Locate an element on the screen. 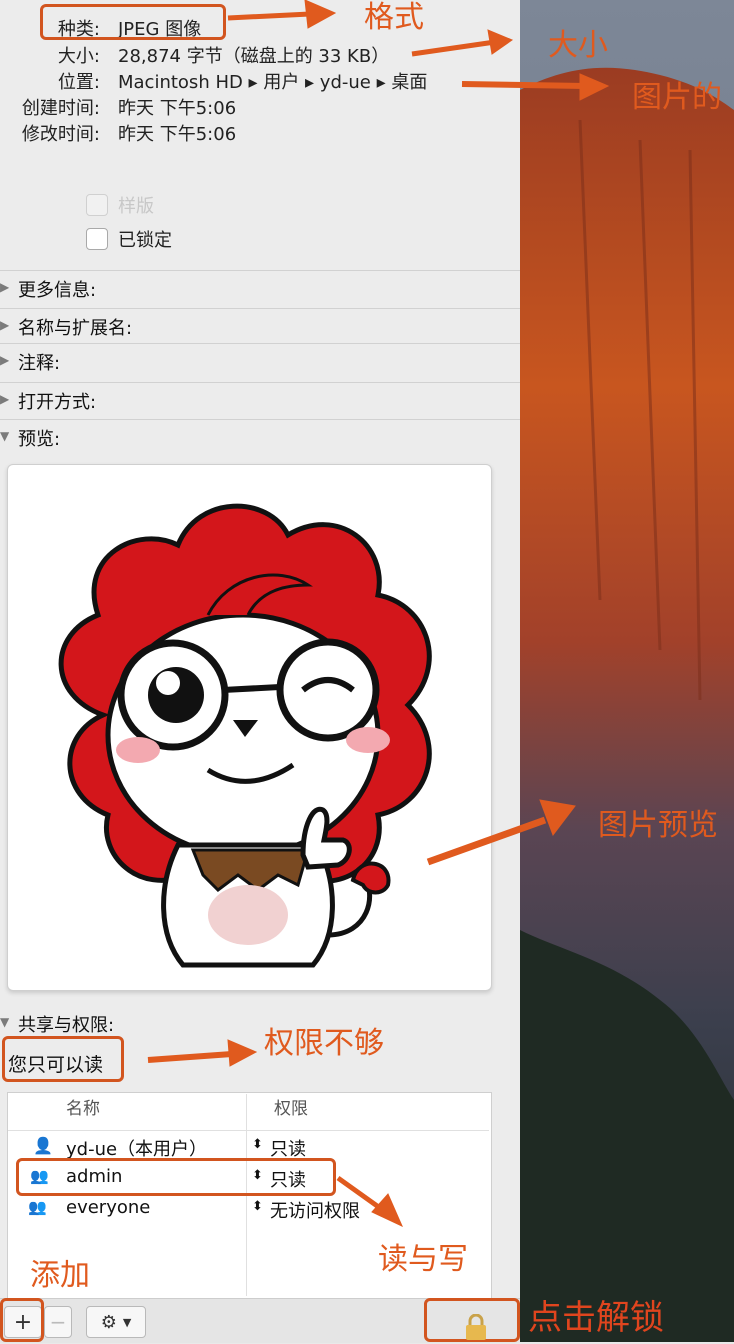 Image resolution: width=734 pixels, height=1344 pixels. annotation-preview: 图片预览 is located at coordinates (658, 825).